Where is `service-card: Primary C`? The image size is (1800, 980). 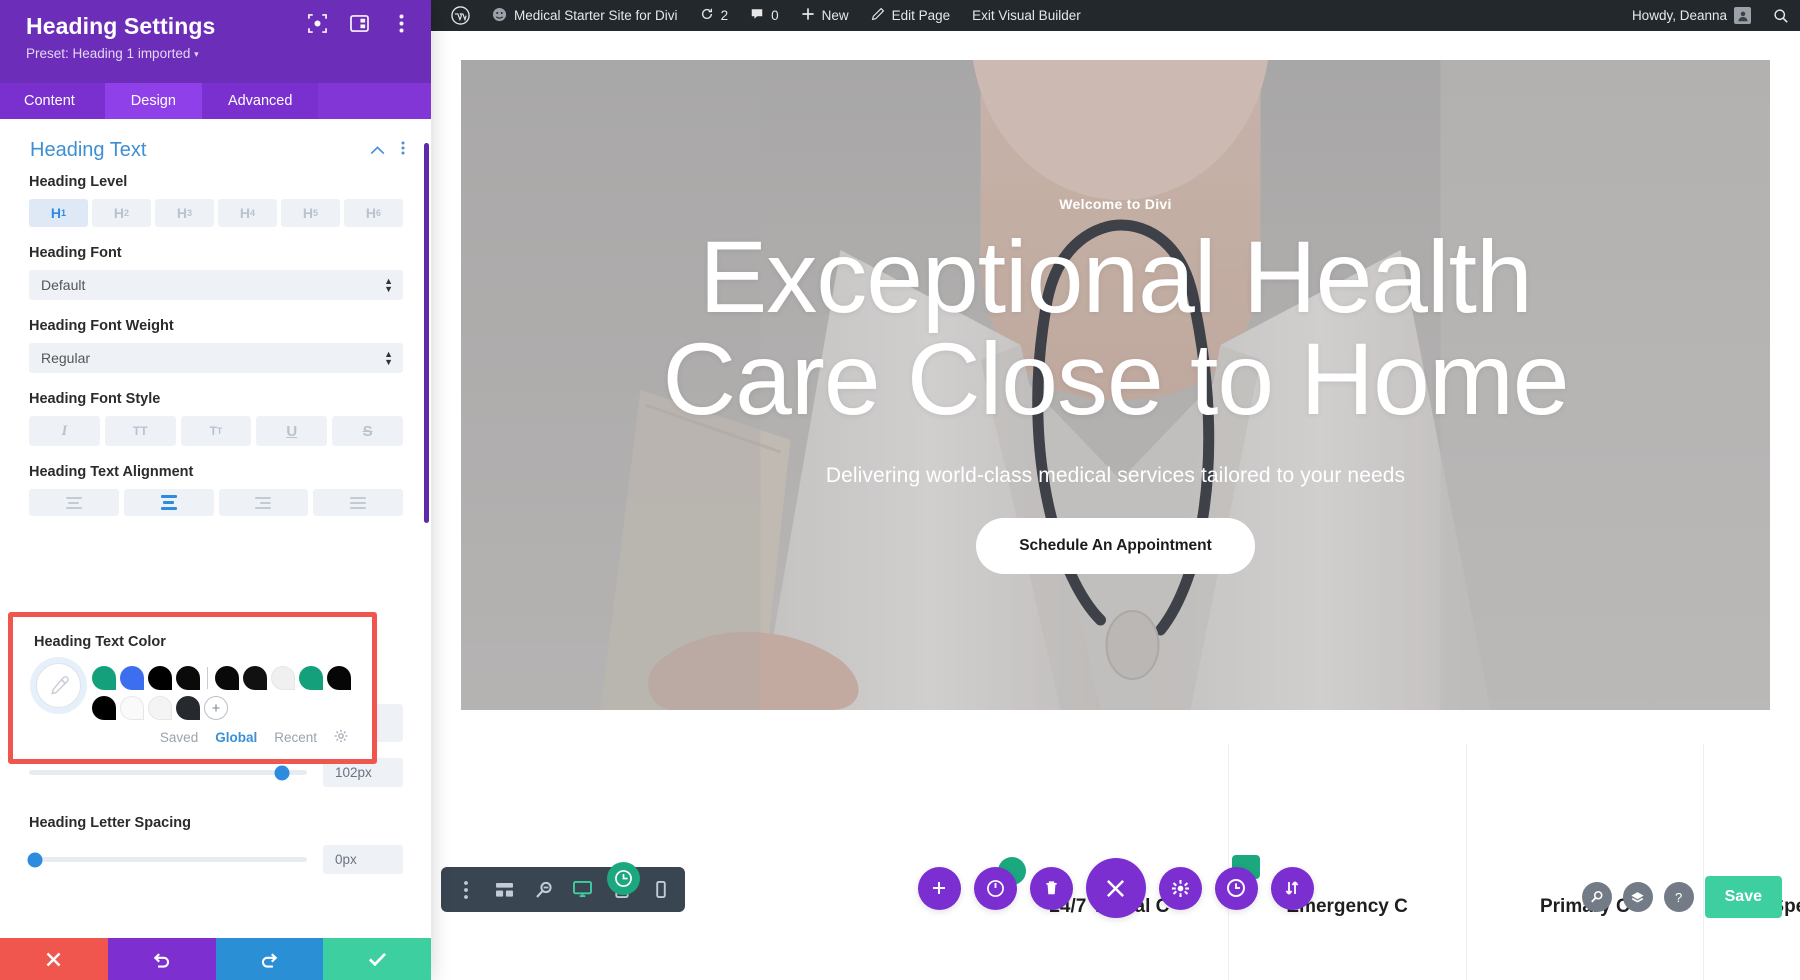
service-card: Primary C is located at coordinates (1584, 862).